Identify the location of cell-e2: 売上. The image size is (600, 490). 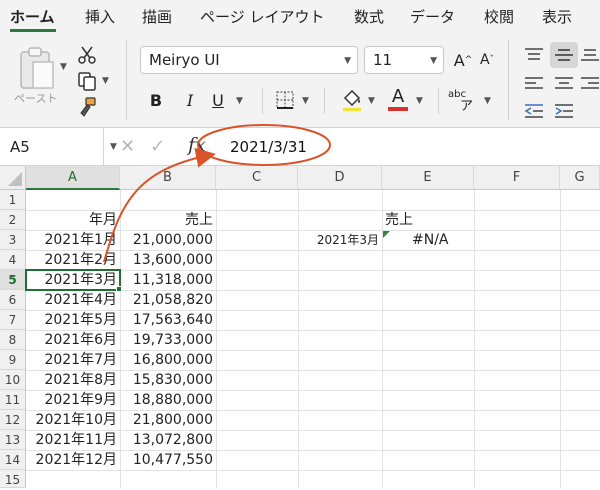
(428, 220).